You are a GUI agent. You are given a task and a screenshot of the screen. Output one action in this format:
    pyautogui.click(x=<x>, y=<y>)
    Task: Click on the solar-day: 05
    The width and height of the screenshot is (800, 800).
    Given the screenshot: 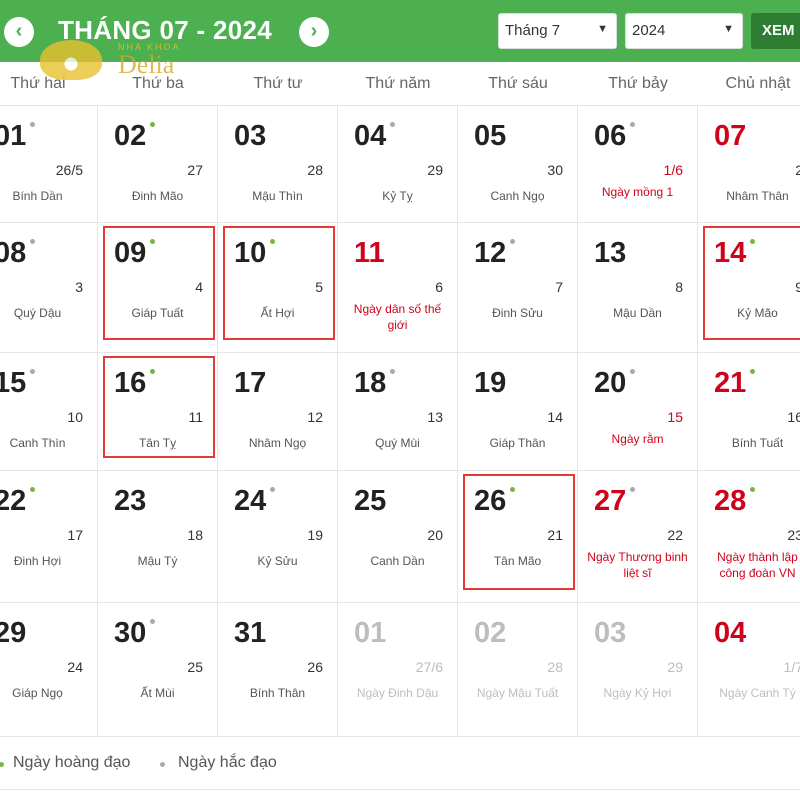 What is the action you would take?
    pyautogui.click(x=490, y=136)
    